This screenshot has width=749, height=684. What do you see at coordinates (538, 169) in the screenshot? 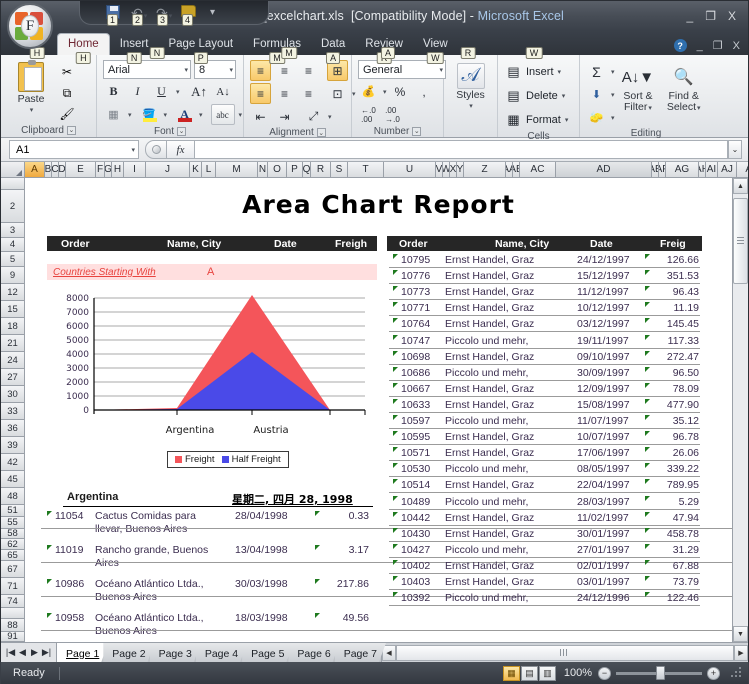
I see `column-header-ac: AC` at bounding box center [538, 169].